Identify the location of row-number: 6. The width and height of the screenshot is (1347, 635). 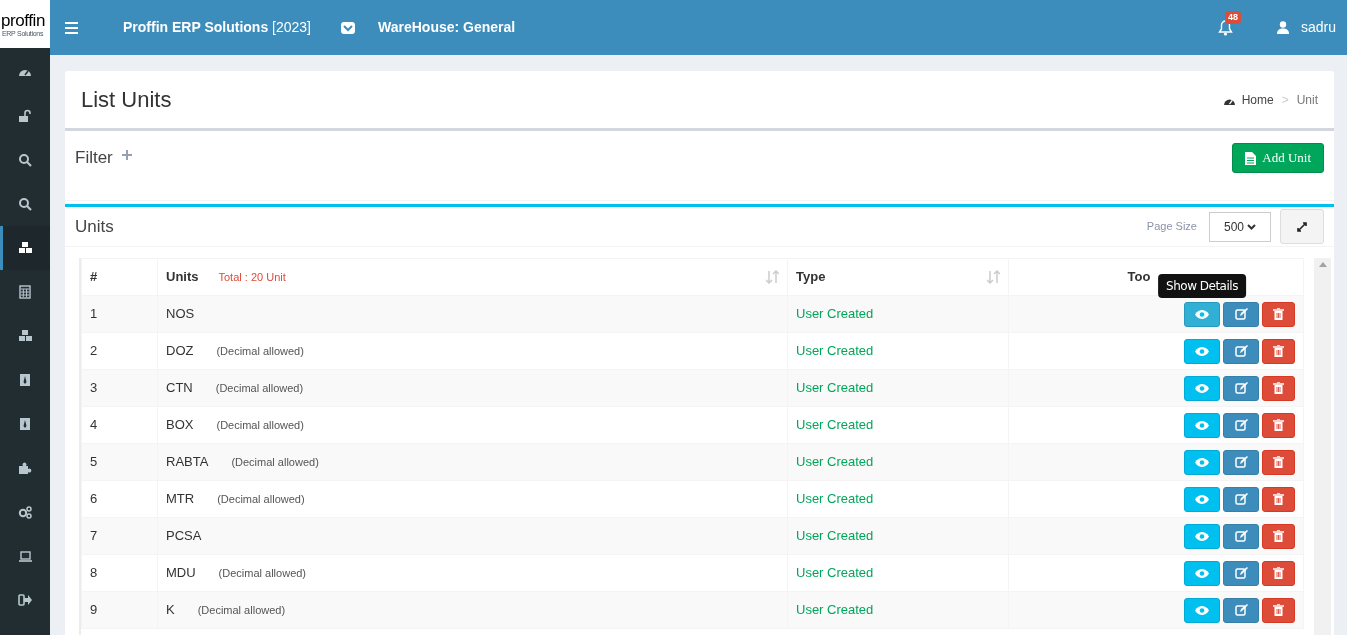
(94, 499).